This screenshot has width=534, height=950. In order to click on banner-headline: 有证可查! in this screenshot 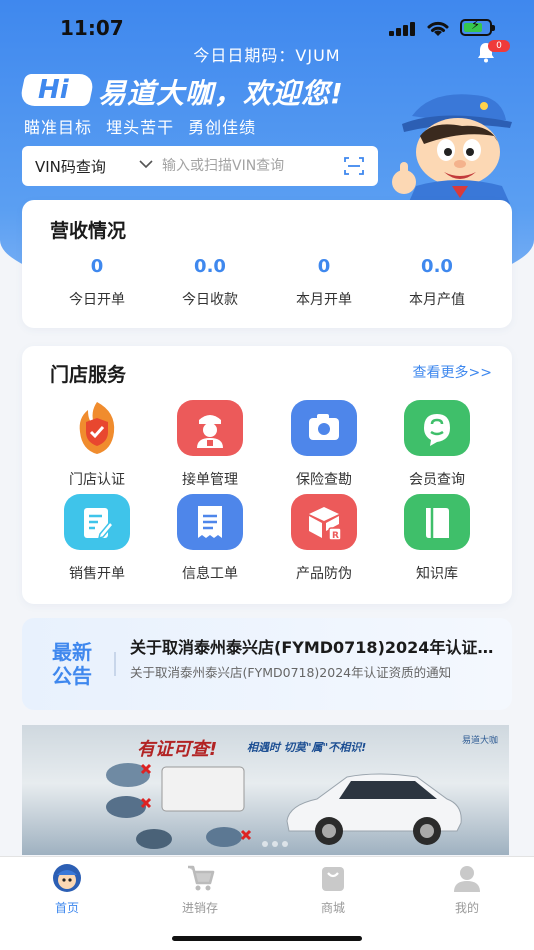, I will do `click(177, 749)`.